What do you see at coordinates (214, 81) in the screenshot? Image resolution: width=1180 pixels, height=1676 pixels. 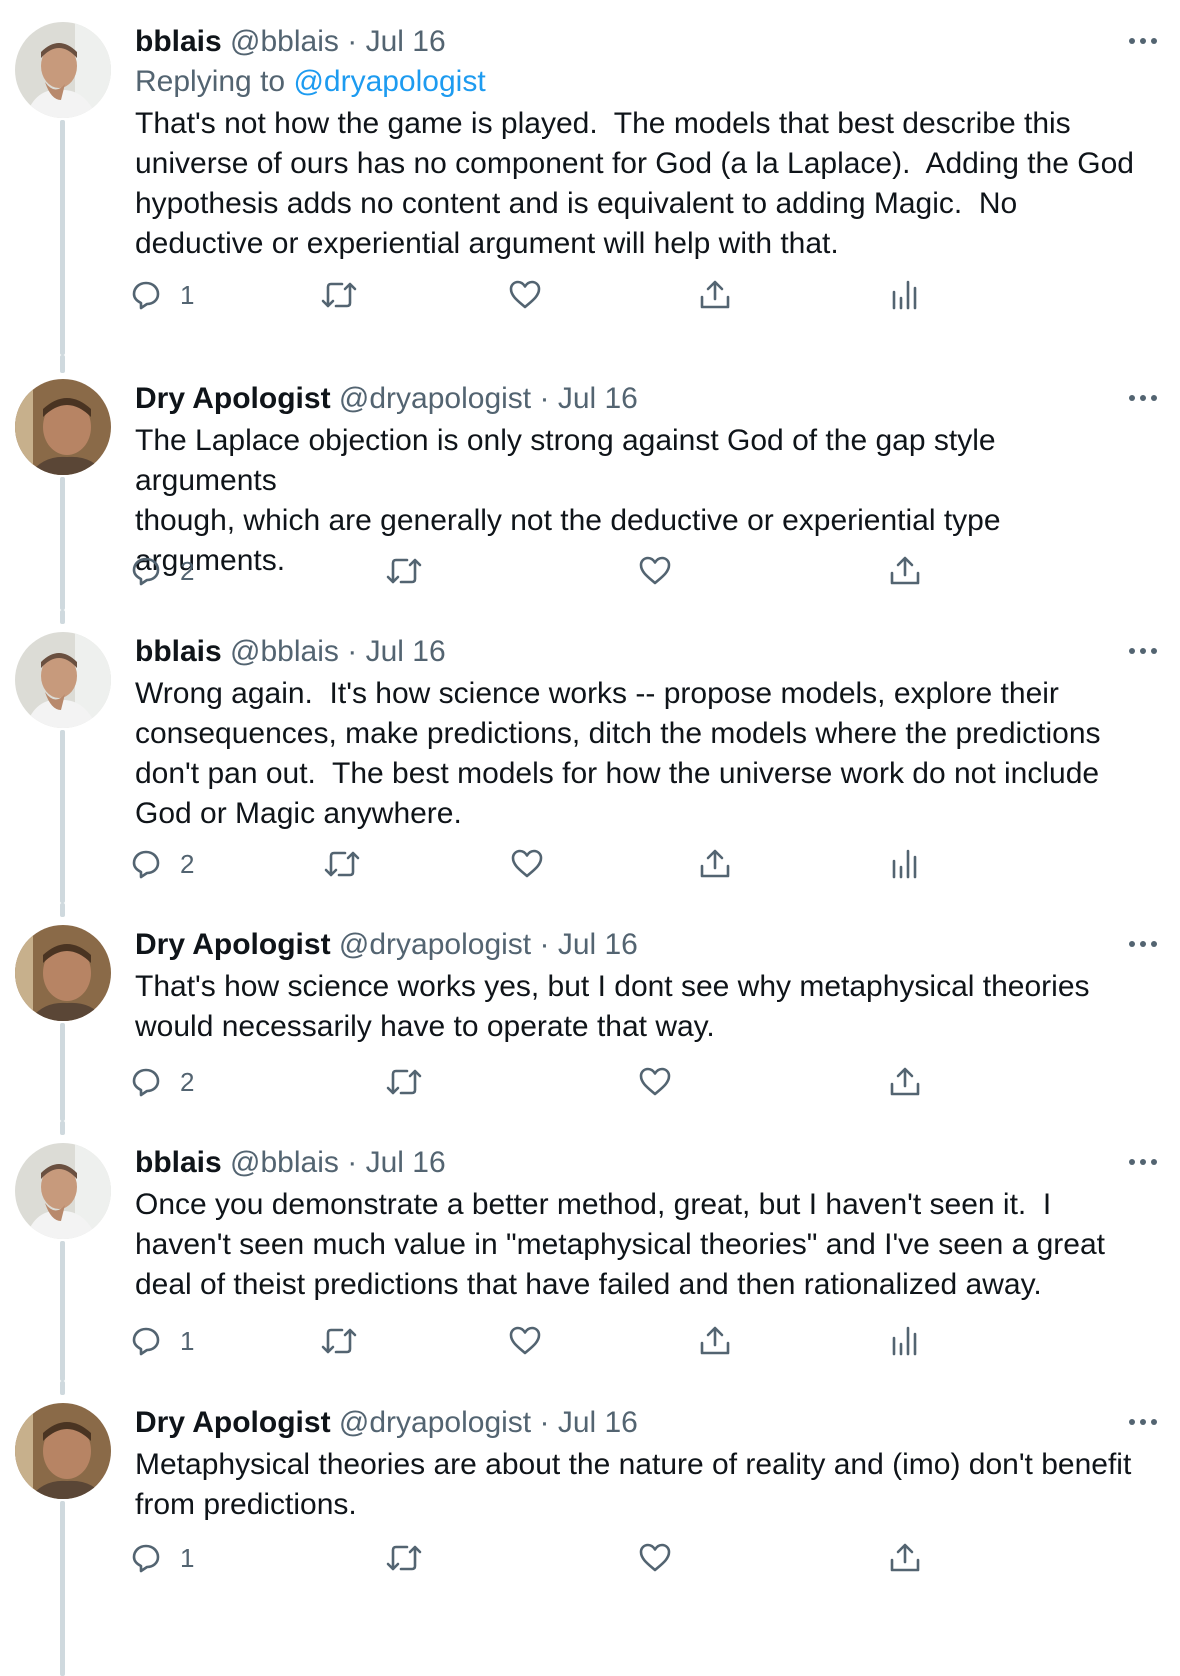 I see `replying-prefix: Replying to` at bounding box center [214, 81].